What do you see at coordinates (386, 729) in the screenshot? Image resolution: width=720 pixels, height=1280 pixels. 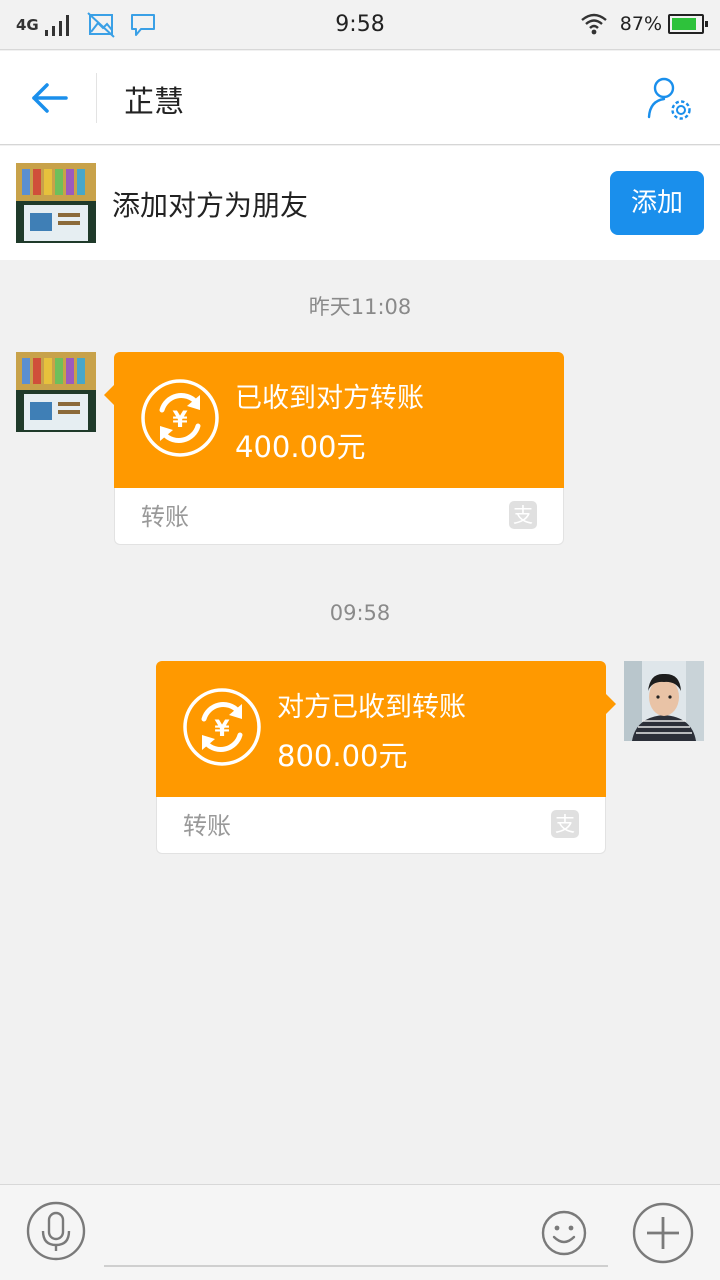 I see `transfer-card-header: ¥ 对方已收到转账 800.00元` at bounding box center [386, 729].